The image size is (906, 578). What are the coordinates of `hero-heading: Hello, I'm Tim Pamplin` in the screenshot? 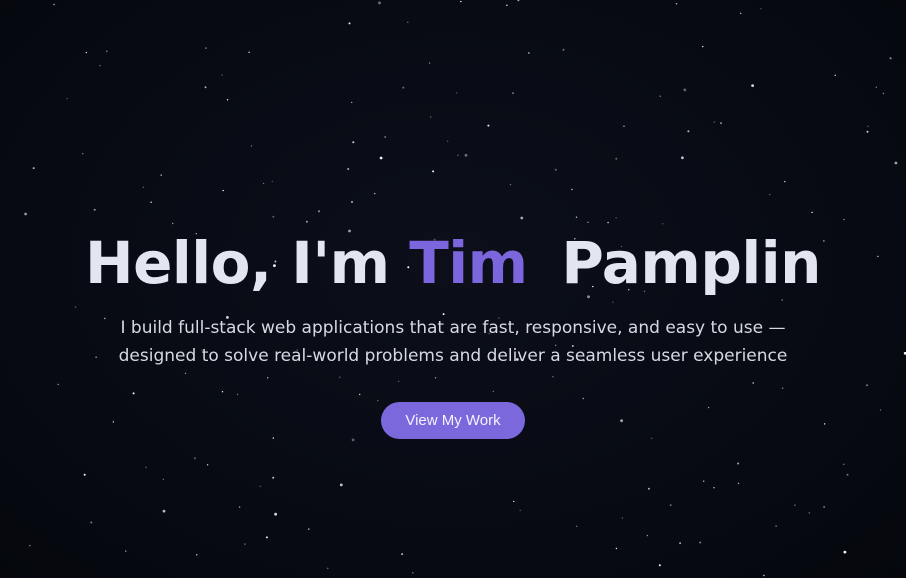 It's located at (453, 263).